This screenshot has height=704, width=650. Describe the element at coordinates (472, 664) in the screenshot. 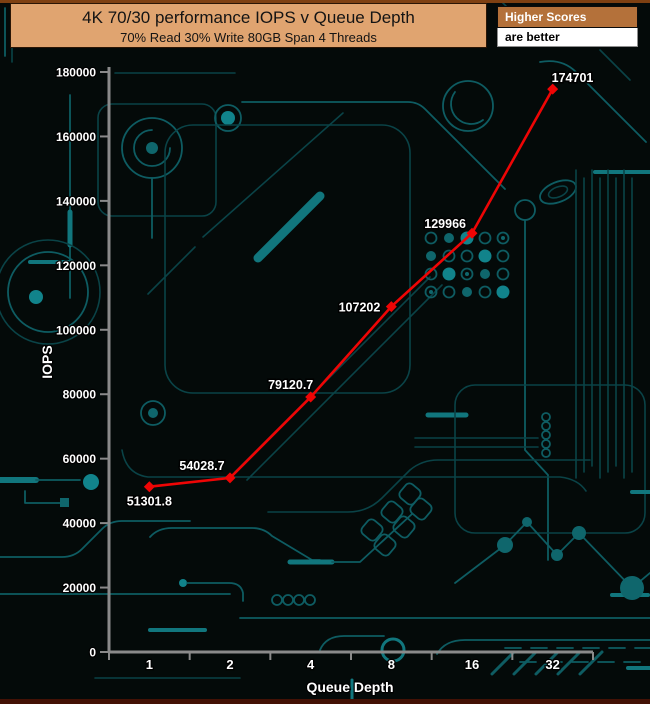

I see `x-tick-label: 16` at that location.